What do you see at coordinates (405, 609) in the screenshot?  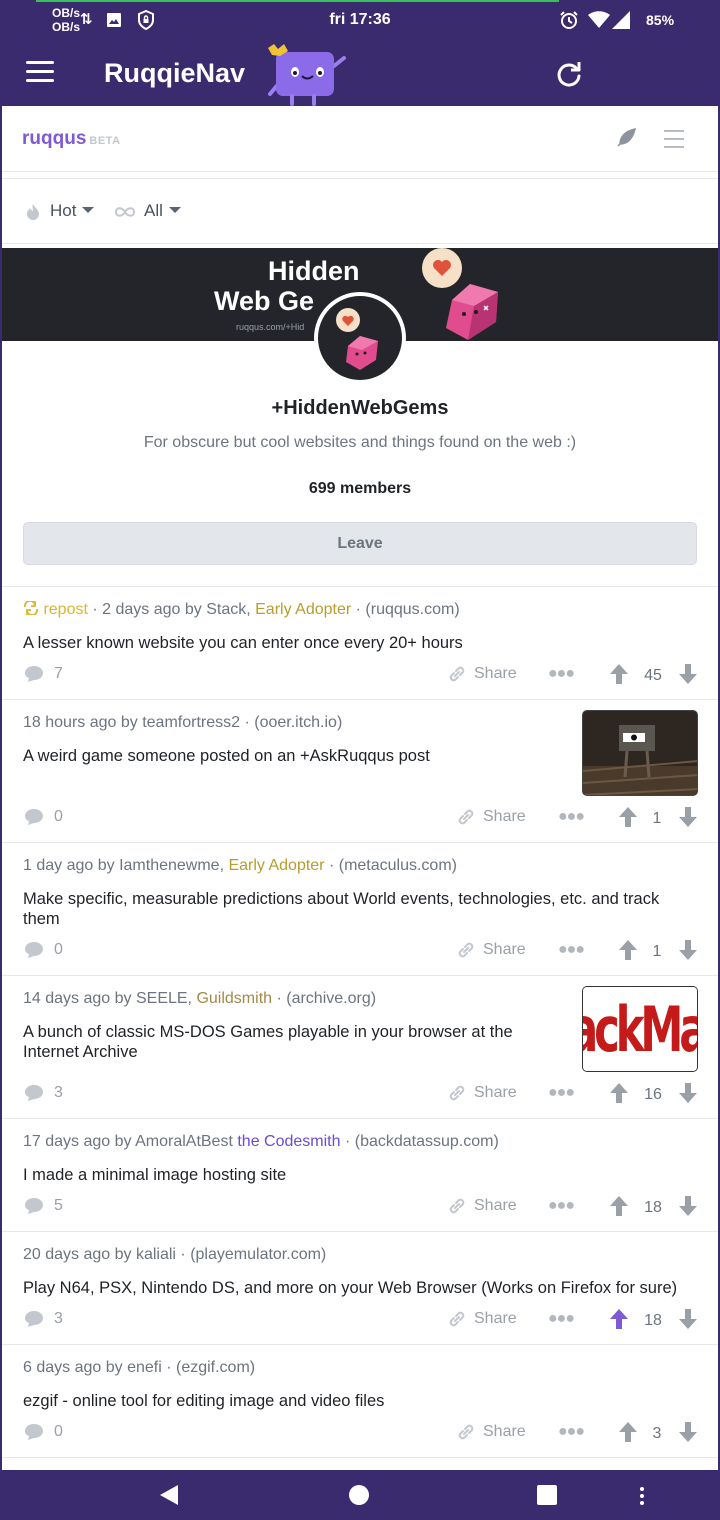 I see `post-domain: · (ruqqus.com)` at bounding box center [405, 609].